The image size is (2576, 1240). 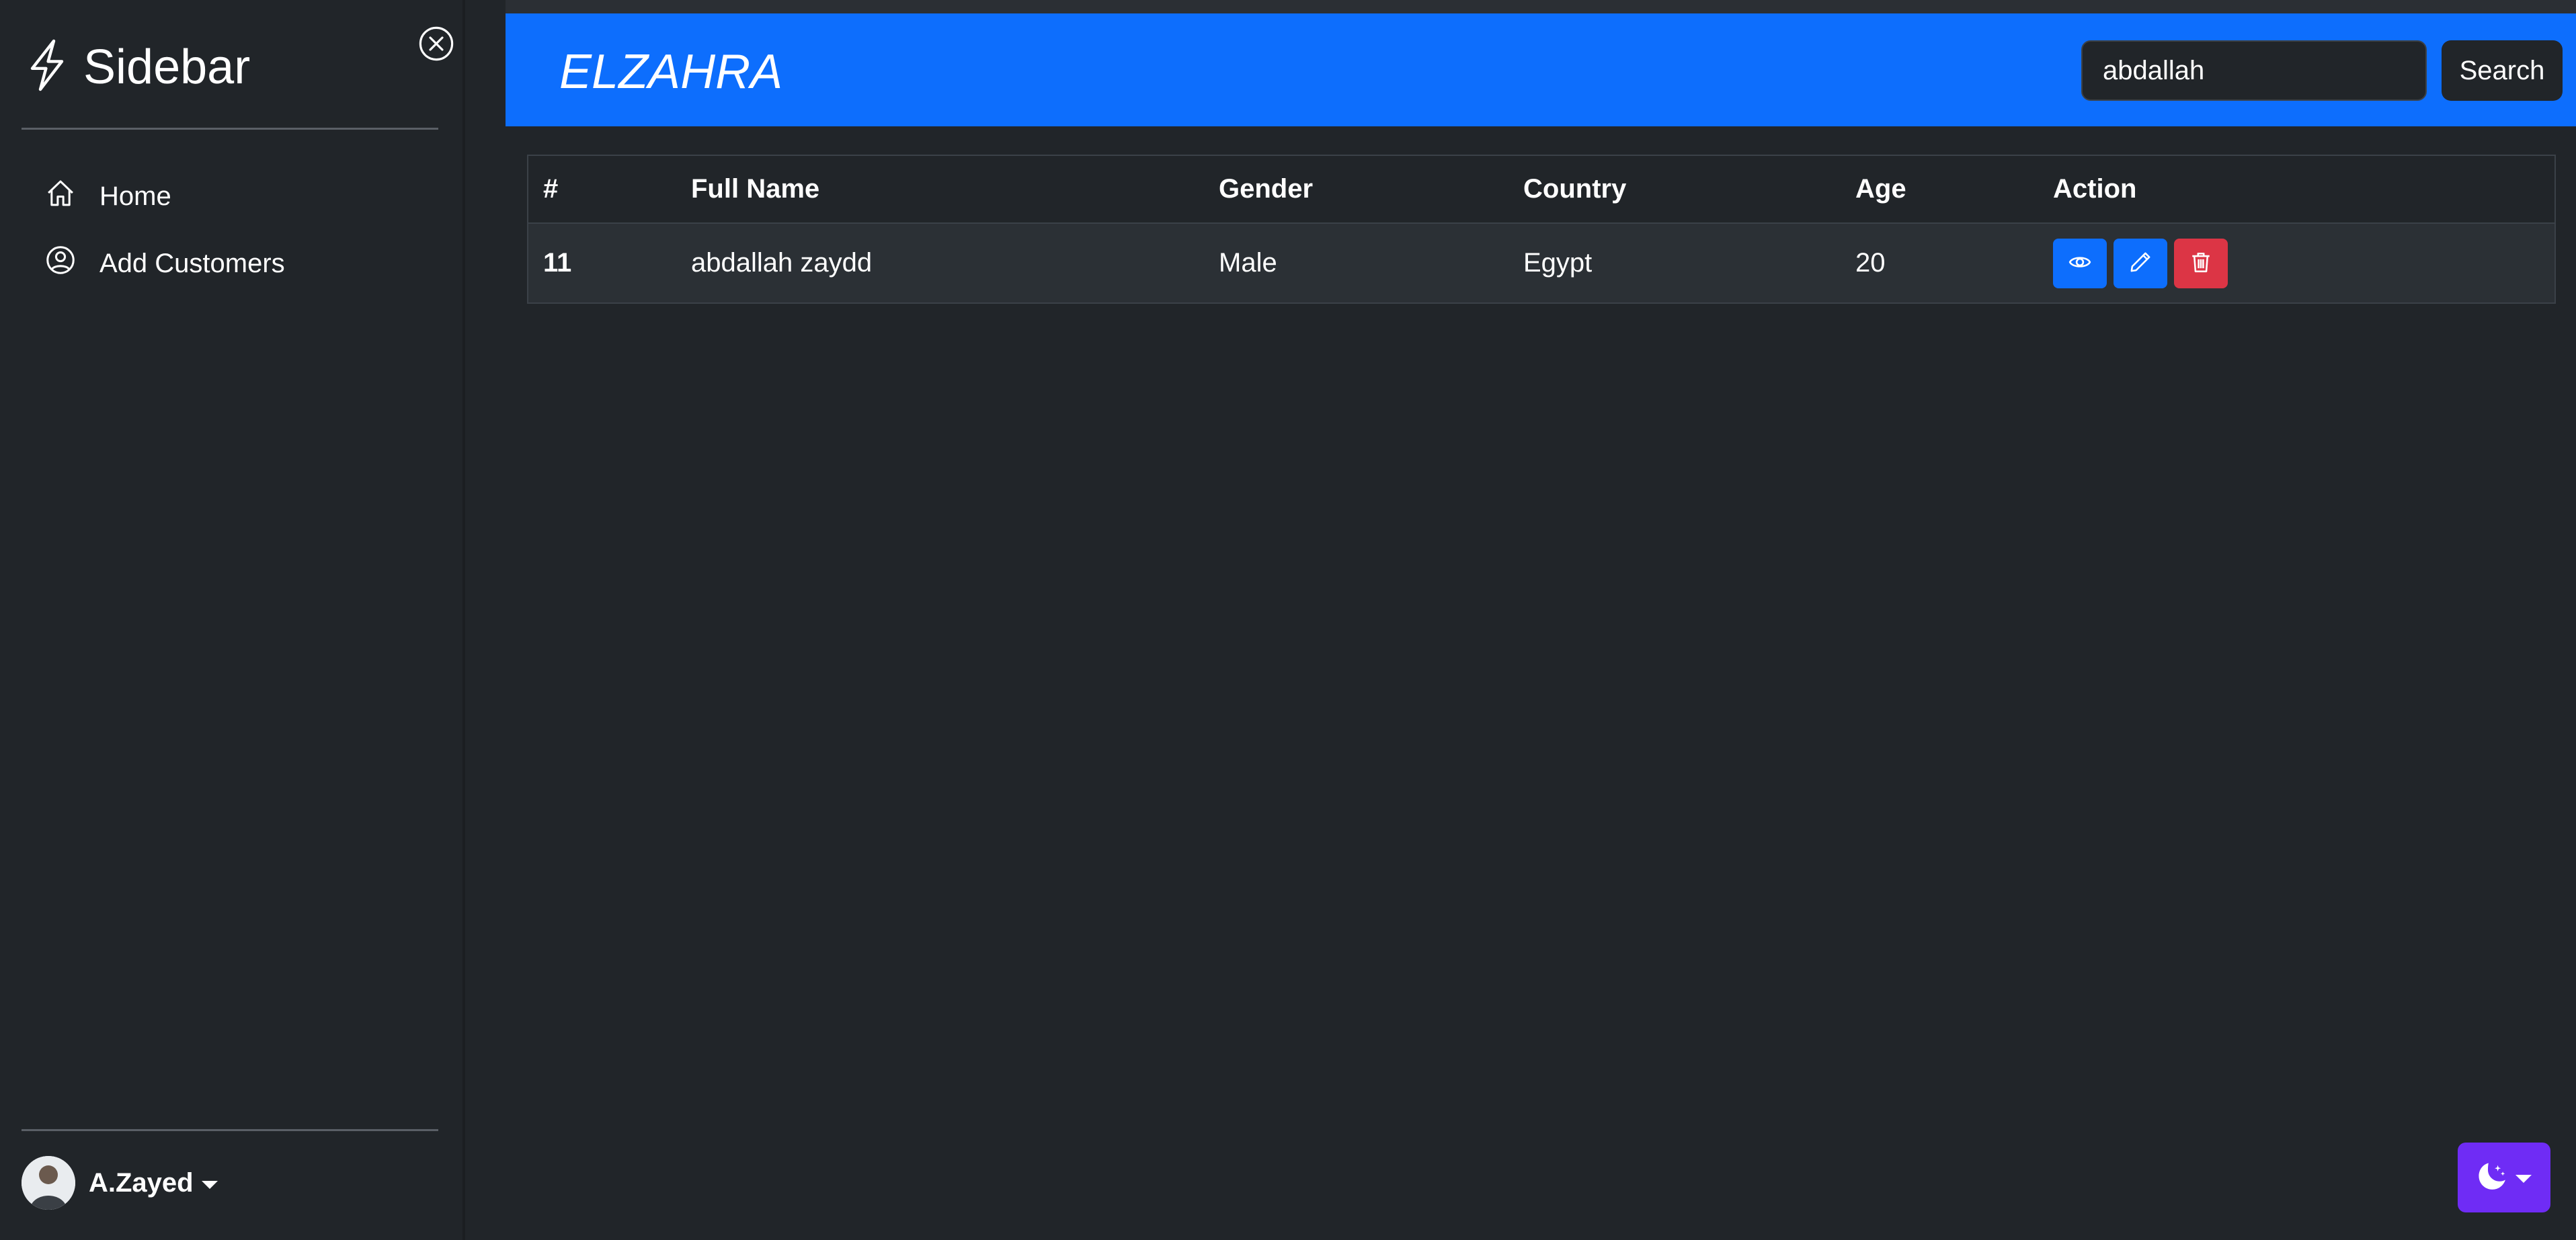 I want to click on top-strip, so click(x=1541, y=6).